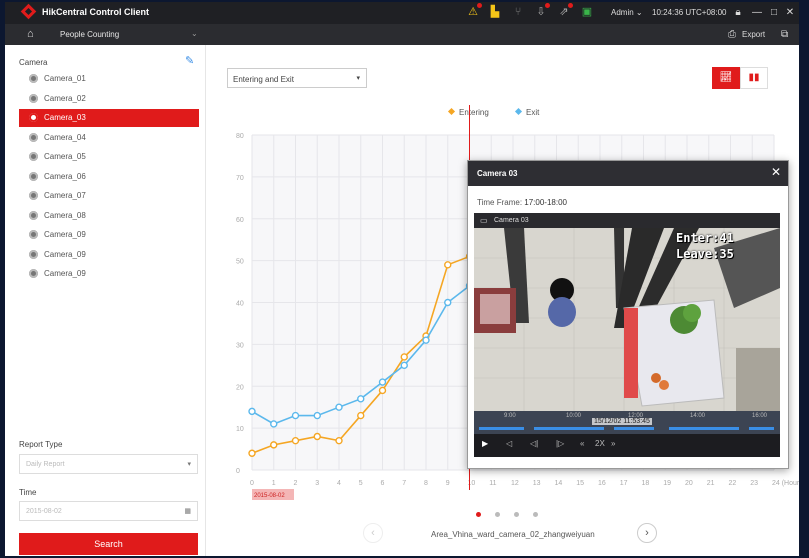 The width and height of the screenshot is (809, 558). I want to click on y-tick-label: 20, so click(240, 387).